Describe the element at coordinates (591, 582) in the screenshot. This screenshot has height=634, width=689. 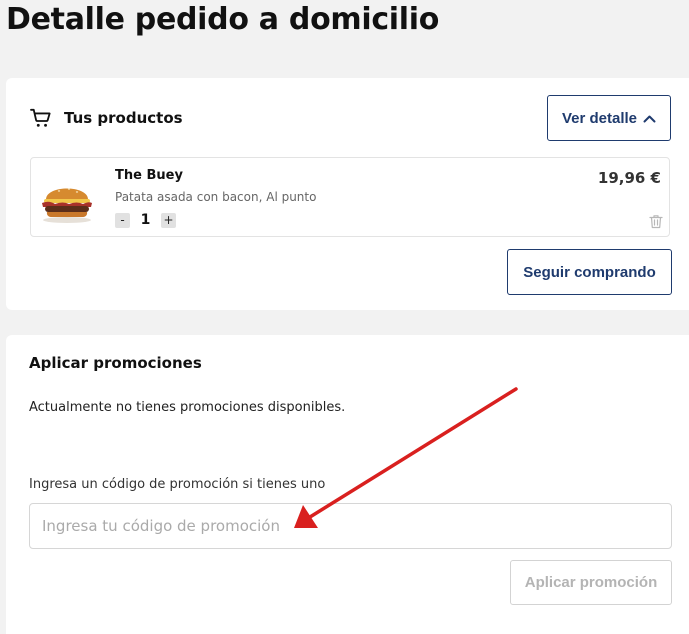
I see `apply-promotion-button: Aplicar promoción` at that location.